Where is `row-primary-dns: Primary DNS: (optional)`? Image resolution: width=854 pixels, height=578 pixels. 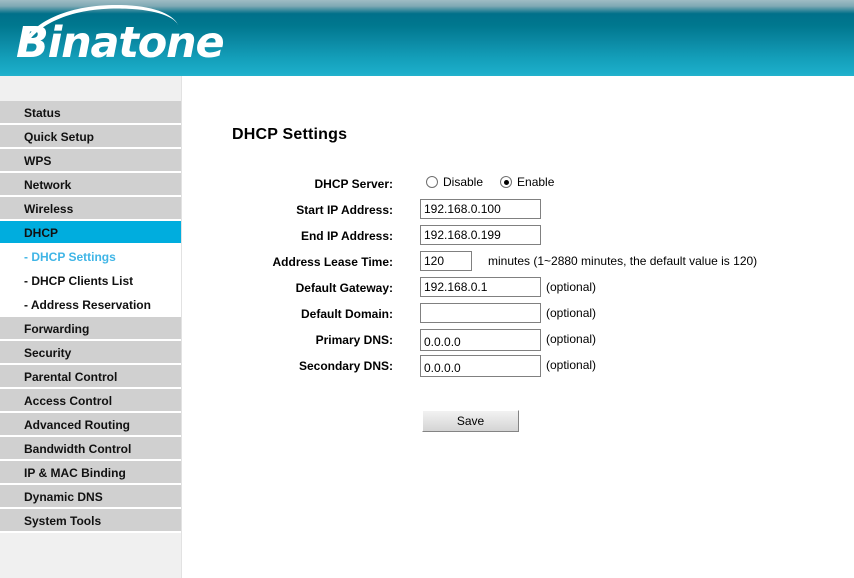 row-primary-dns: Primary DNS: (optional) is located at coordinates (518, 342).